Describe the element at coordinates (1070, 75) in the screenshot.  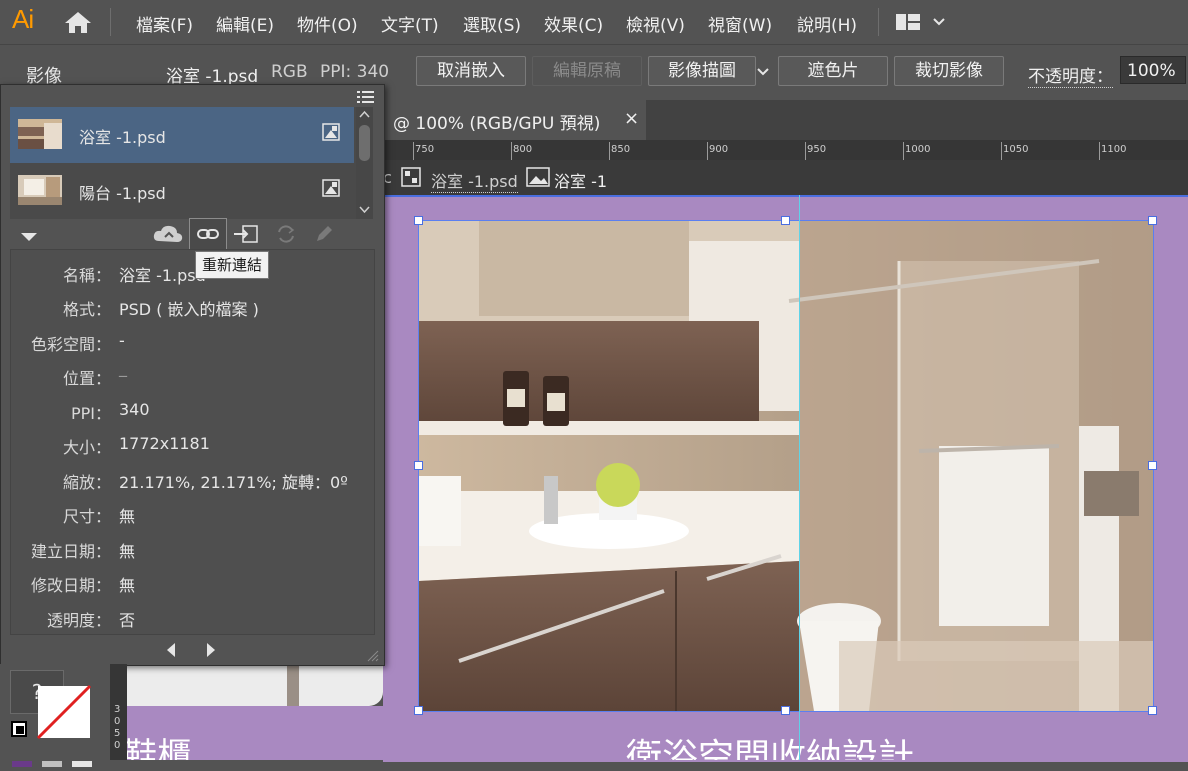
I see `opacity-label: 不透明度：` at that location.